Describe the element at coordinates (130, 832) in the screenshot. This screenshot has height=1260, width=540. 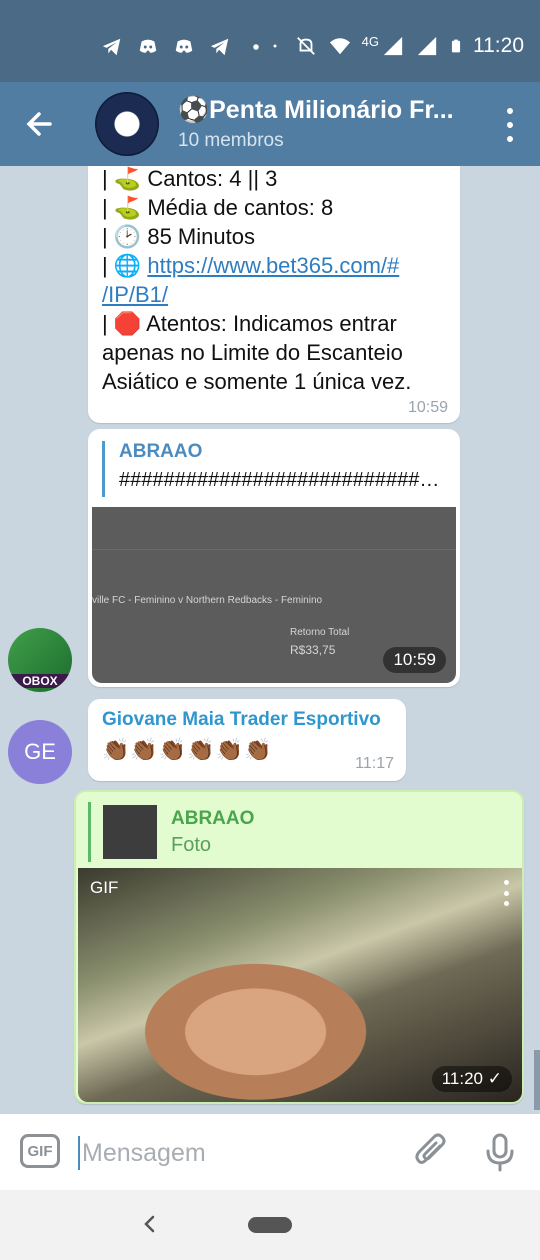
I see `reply-thumbnail` at that location.